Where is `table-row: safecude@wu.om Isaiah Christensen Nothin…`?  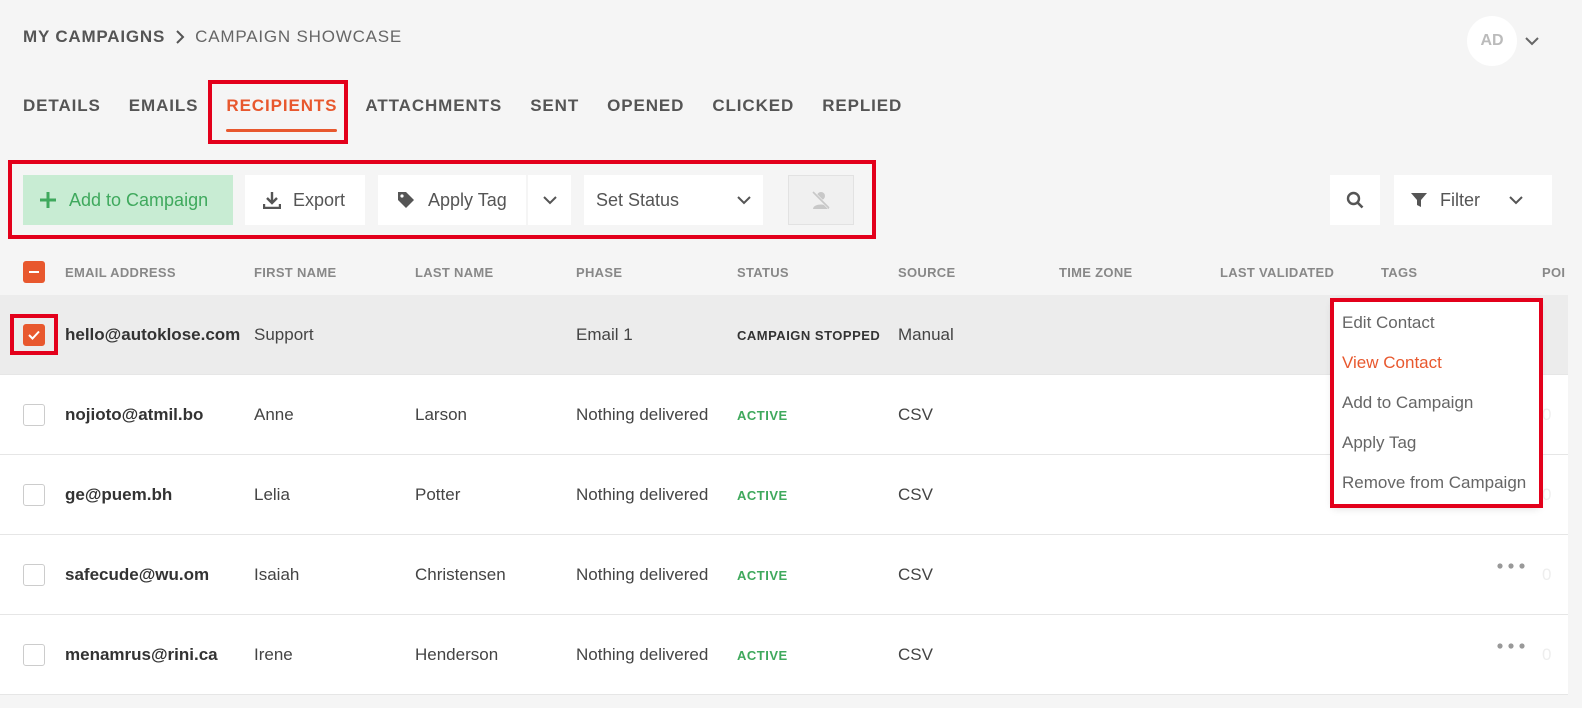 table-row: safecude@wu.om Isaiah Christensen Nothin… is located at coordinates (784, 575).